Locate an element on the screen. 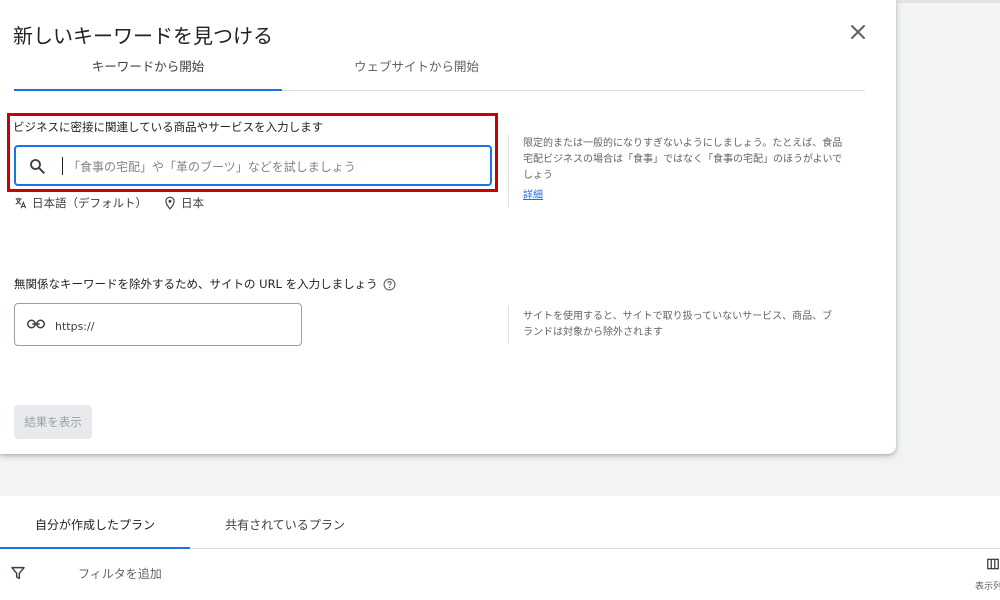  text-cursor is located at coordinates (62, 166).